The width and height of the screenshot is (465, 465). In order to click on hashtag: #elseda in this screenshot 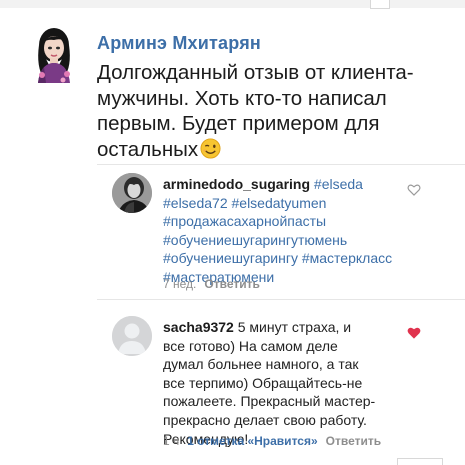, I will do `click(338, 184)`.